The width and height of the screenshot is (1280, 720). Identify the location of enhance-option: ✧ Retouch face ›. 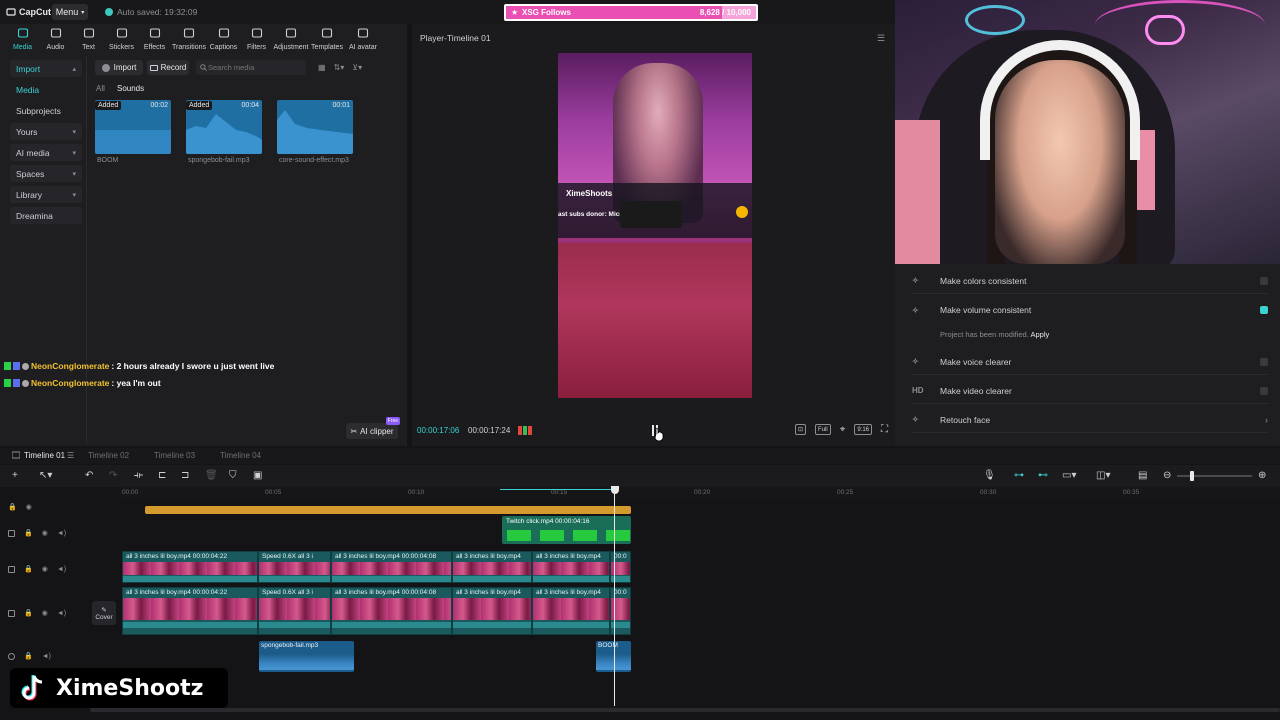
(1090, 420).